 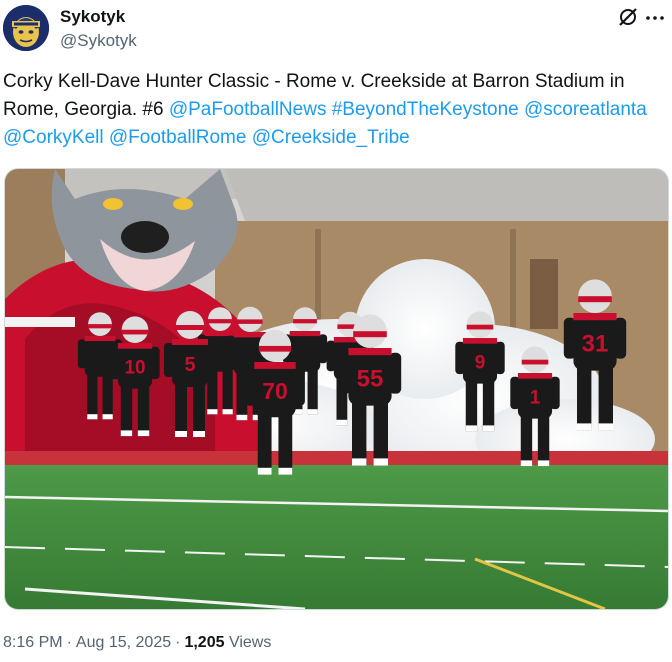 I want to click on tweet-date: Aug 15, 2025, so click(x=123, y=642).